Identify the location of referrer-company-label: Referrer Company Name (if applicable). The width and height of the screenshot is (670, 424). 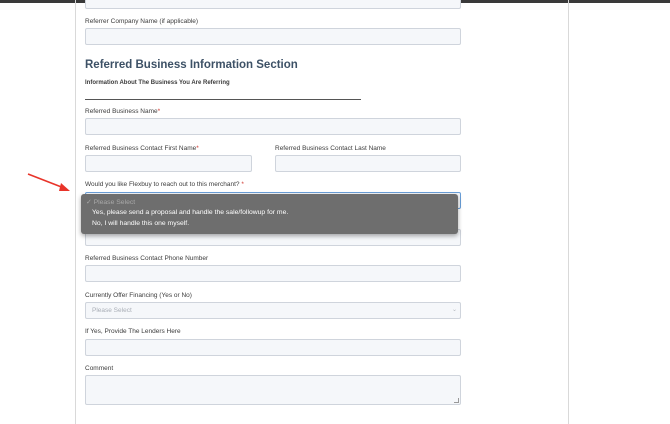
(142, 21).